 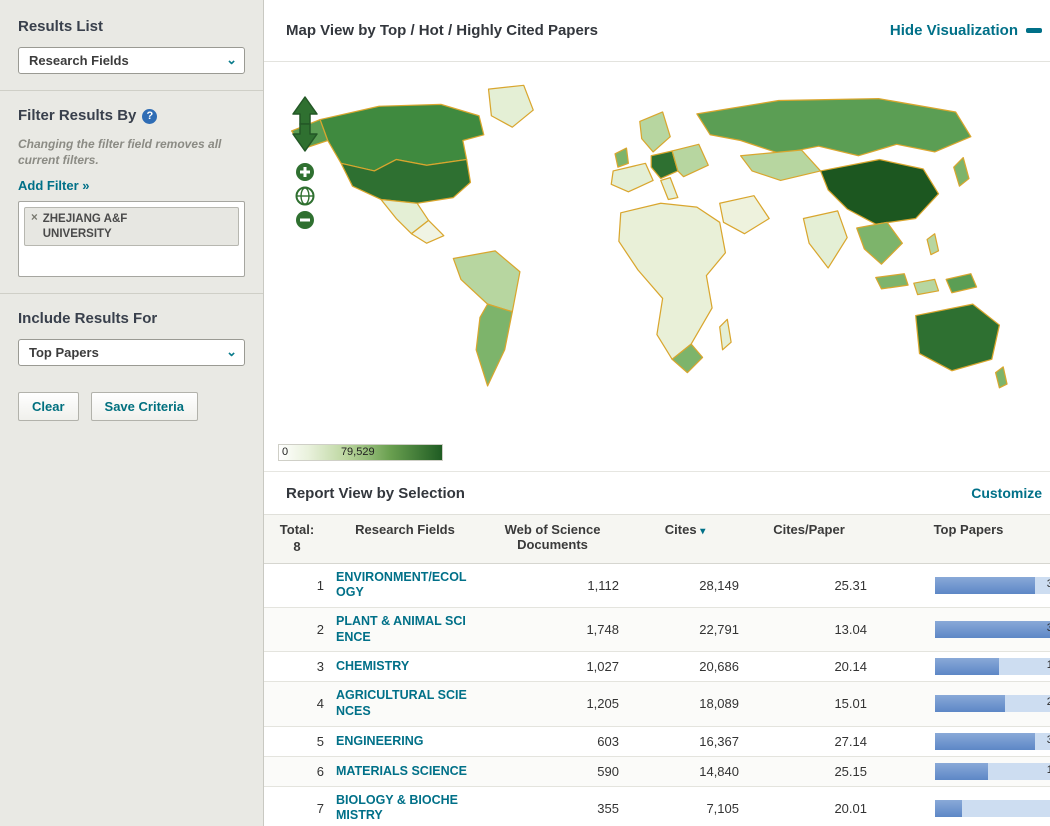 I want to click on filter-results-heading: Filter Results By?, so click(x=131, y=115).